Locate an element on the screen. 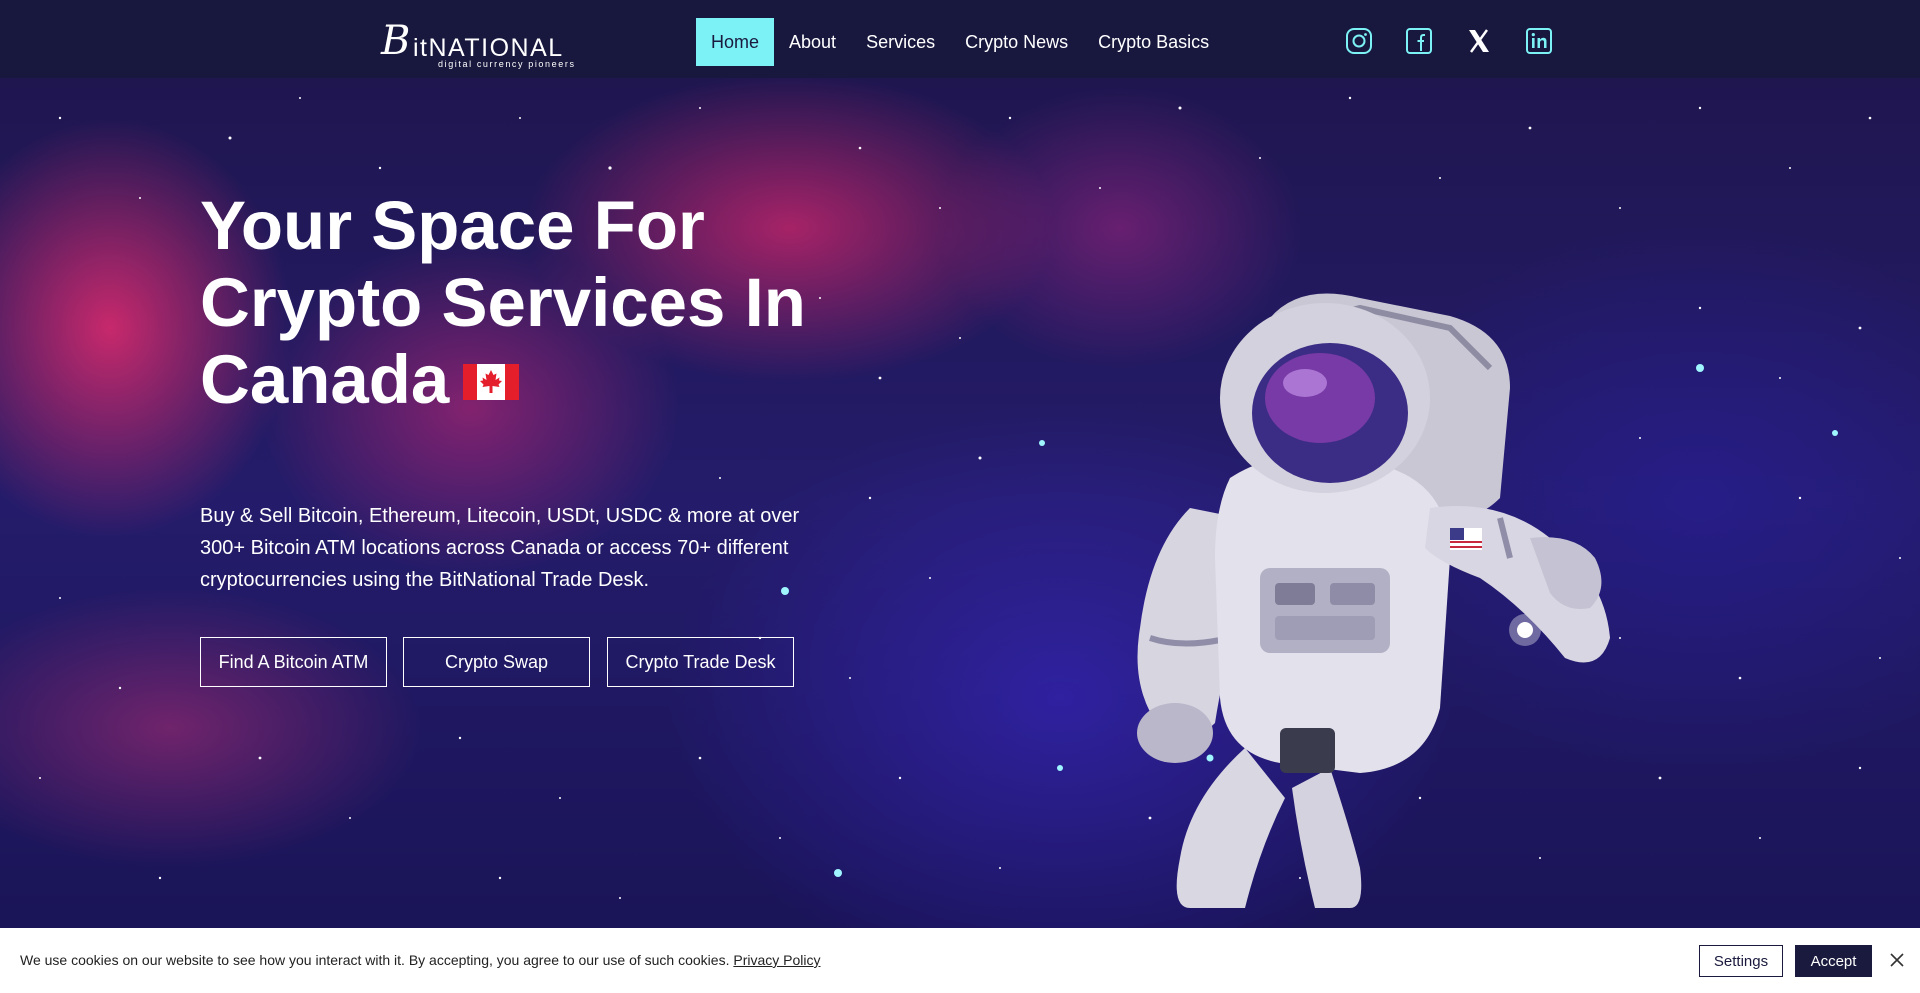 This screenshot has width=1920, height=993. facebook-icon is located at coordinates (1419, 41).